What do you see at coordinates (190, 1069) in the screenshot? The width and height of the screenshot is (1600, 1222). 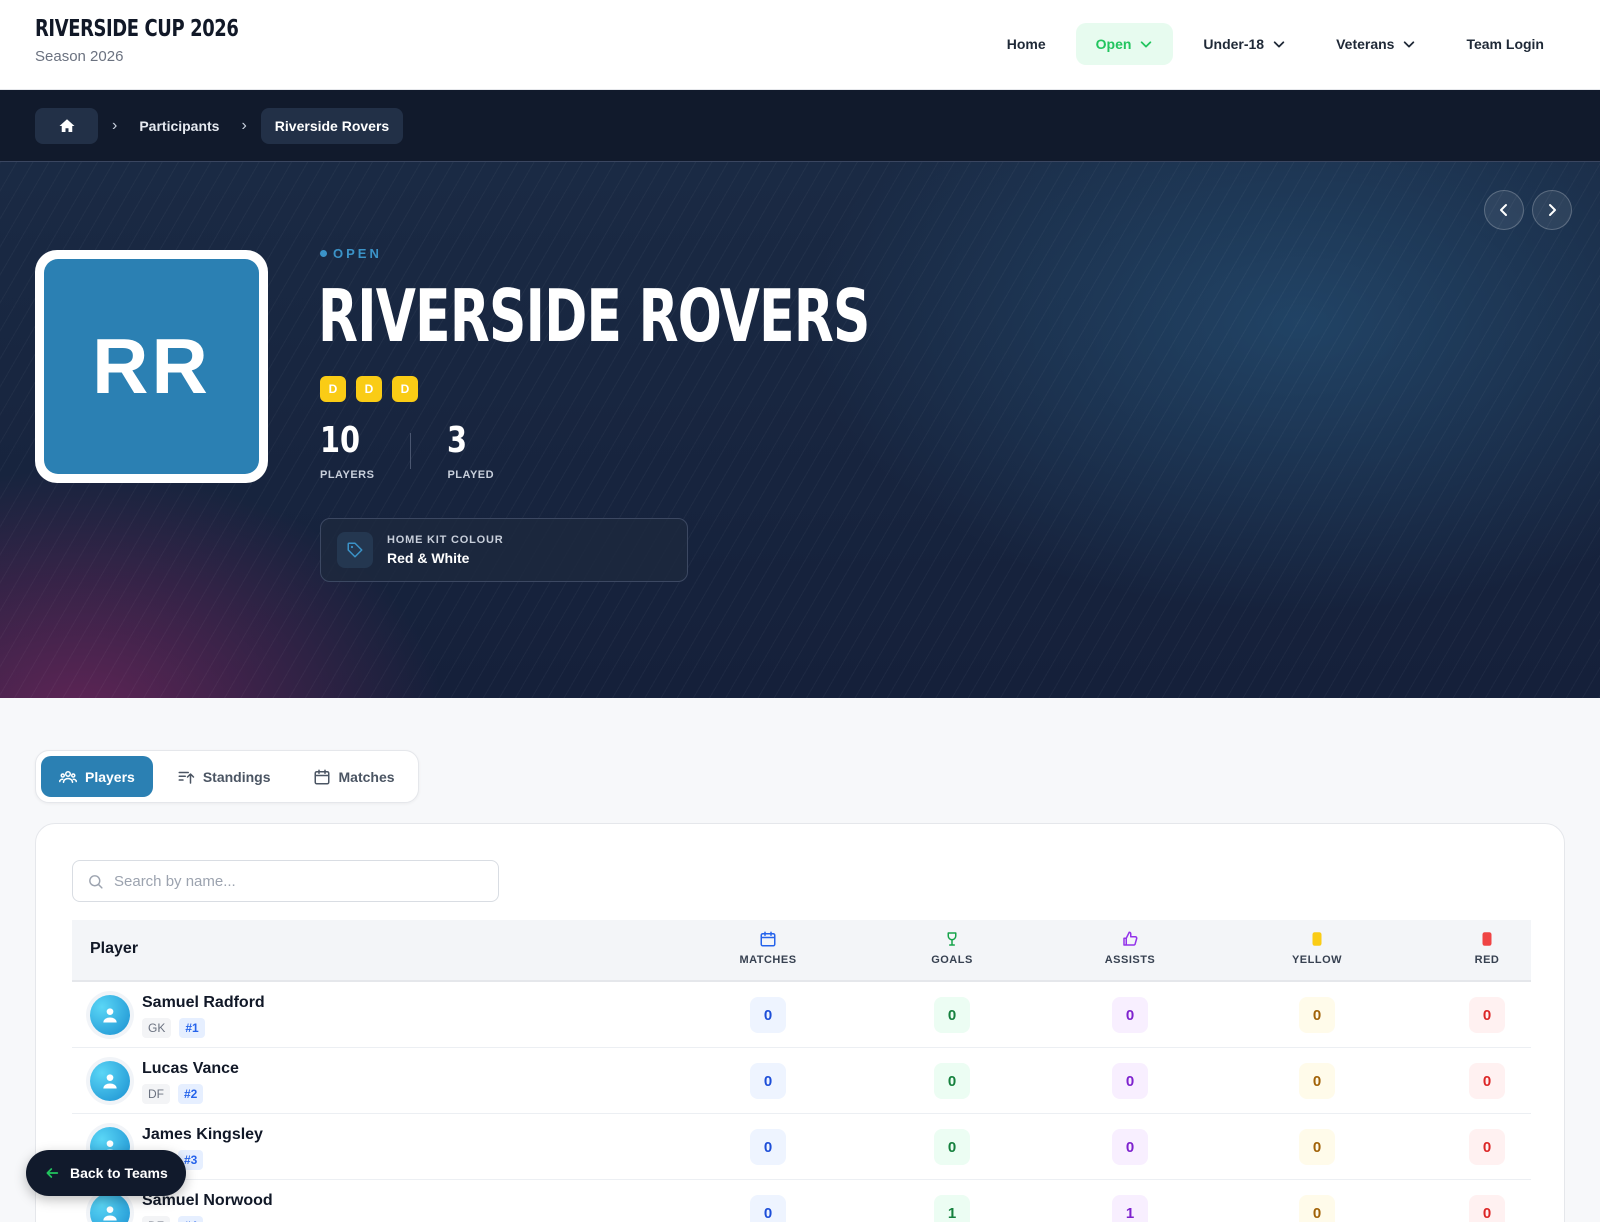 I see `player-name: Lucas Vance` at bounding box center [190, 1069].